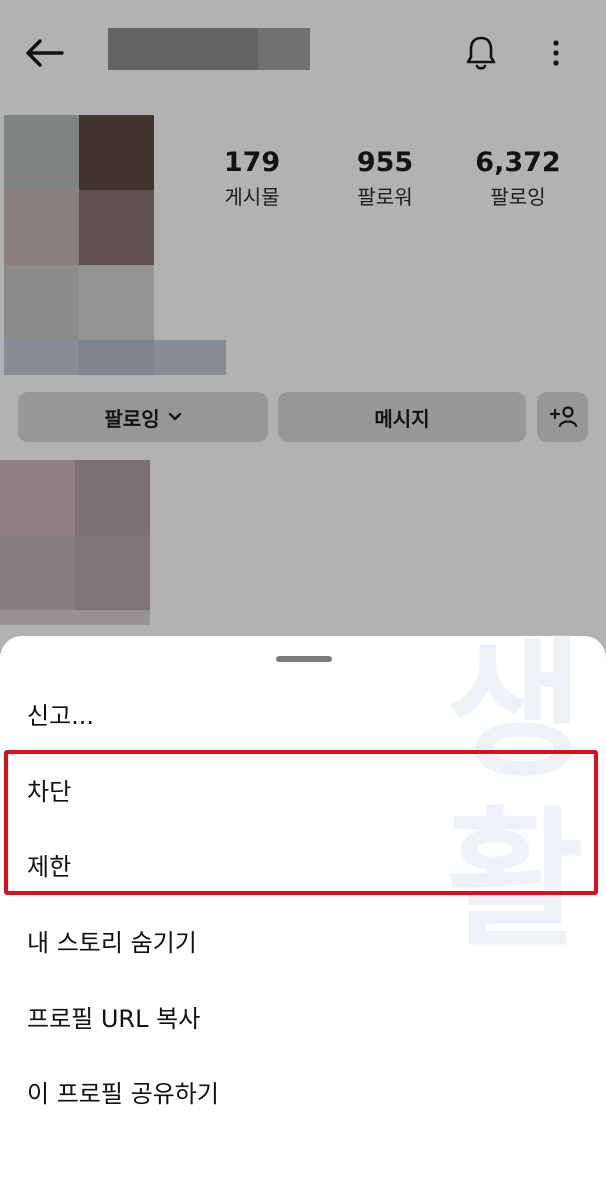 Image resolution: width=606 pixels, height=1177 pixels. I want to click on menu-item-copy-profile-url: 프로필 URL 복사, so click(113, 1019).